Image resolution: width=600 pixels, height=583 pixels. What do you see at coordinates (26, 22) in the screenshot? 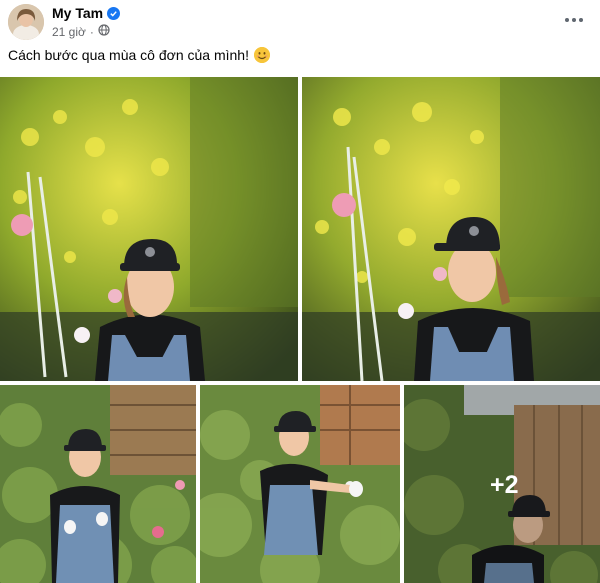
I see `author-avatar` at bounding box center [26, 22].